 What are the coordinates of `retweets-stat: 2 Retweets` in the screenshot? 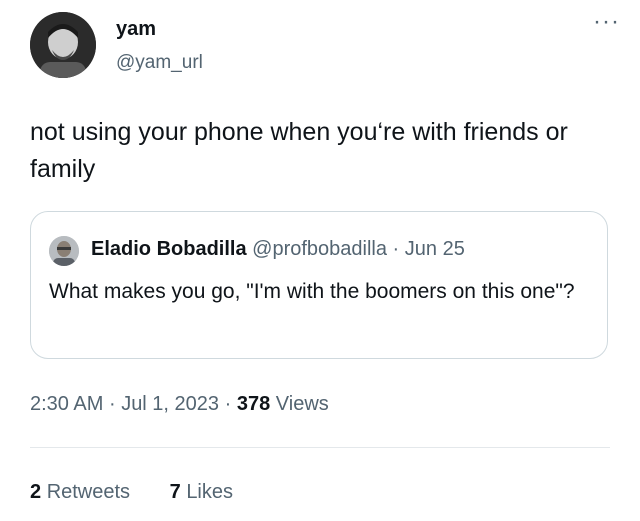 It's located at (80, 492).